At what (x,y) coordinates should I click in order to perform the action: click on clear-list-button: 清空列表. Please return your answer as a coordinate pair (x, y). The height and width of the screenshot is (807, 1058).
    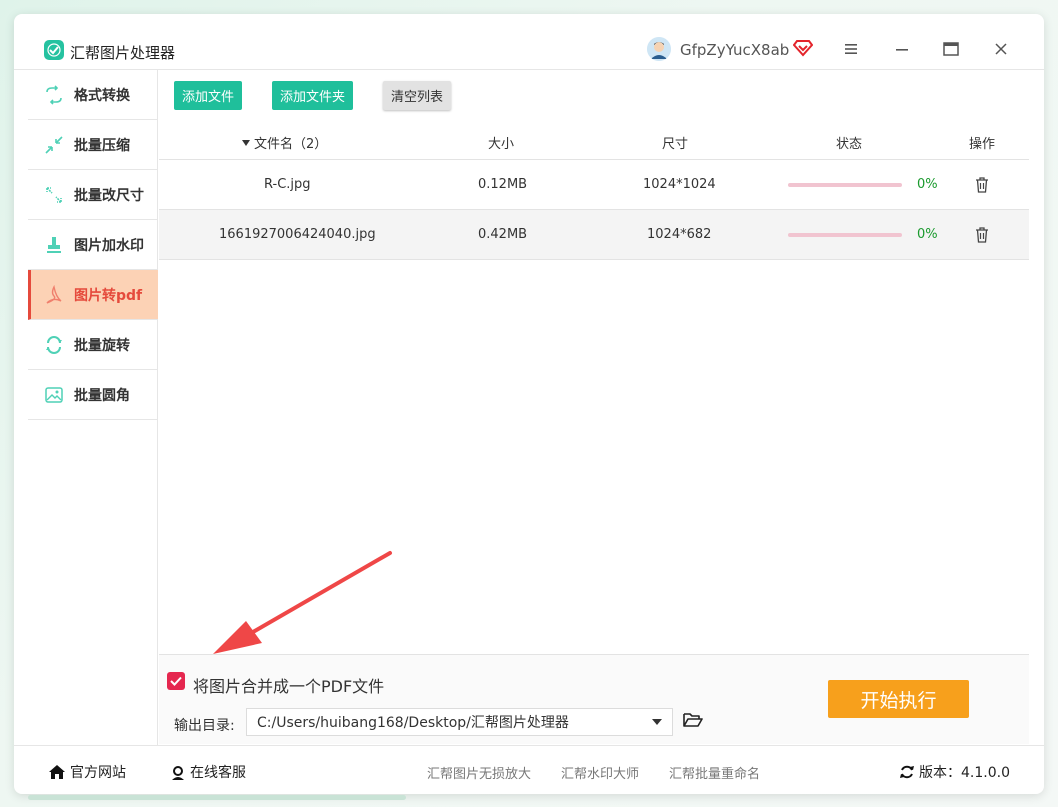
    Looking at the image, I should click on (417, 95).